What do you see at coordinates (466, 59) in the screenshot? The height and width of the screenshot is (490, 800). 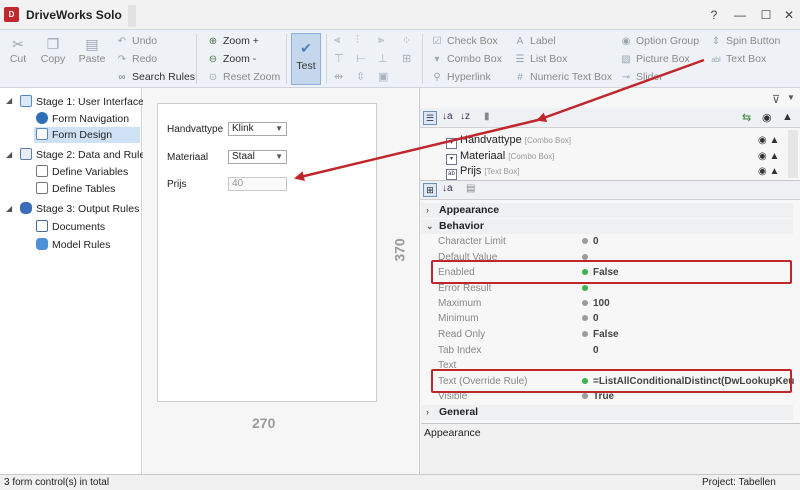 I see `combo-box-button: ▾ Combo Box` at bounding box center [466, 59].